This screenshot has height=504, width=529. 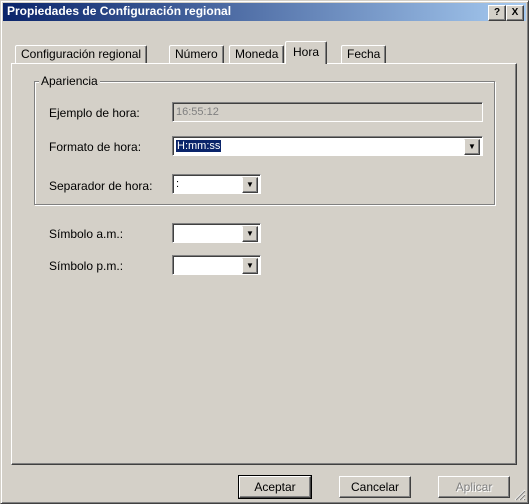 I want to click on time-format-label: Formato de hora:, so click(x=95, y=147).